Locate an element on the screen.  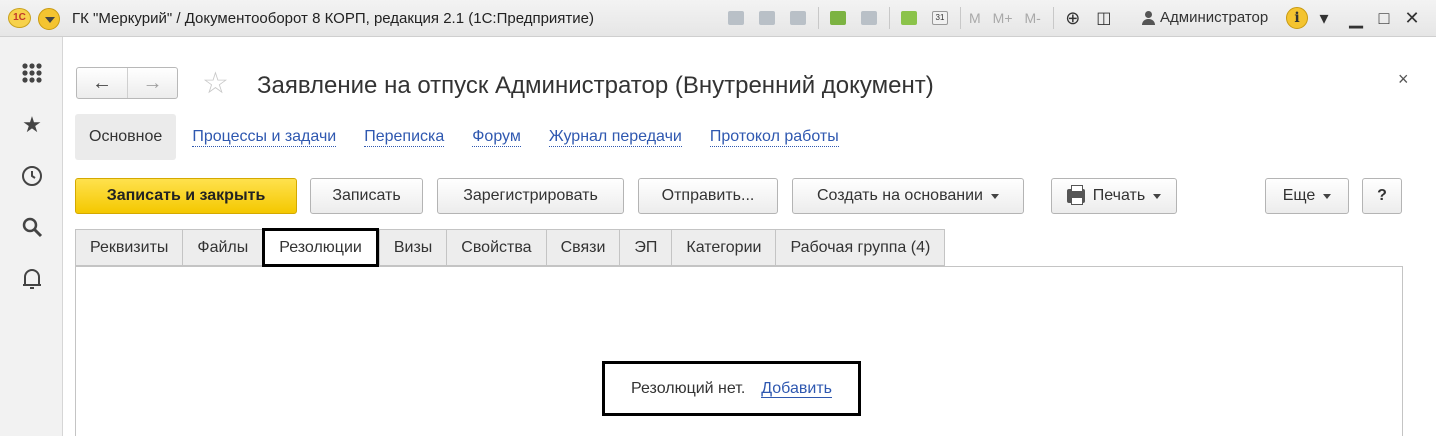
printer-icon is located at coordinates (1075, 195).